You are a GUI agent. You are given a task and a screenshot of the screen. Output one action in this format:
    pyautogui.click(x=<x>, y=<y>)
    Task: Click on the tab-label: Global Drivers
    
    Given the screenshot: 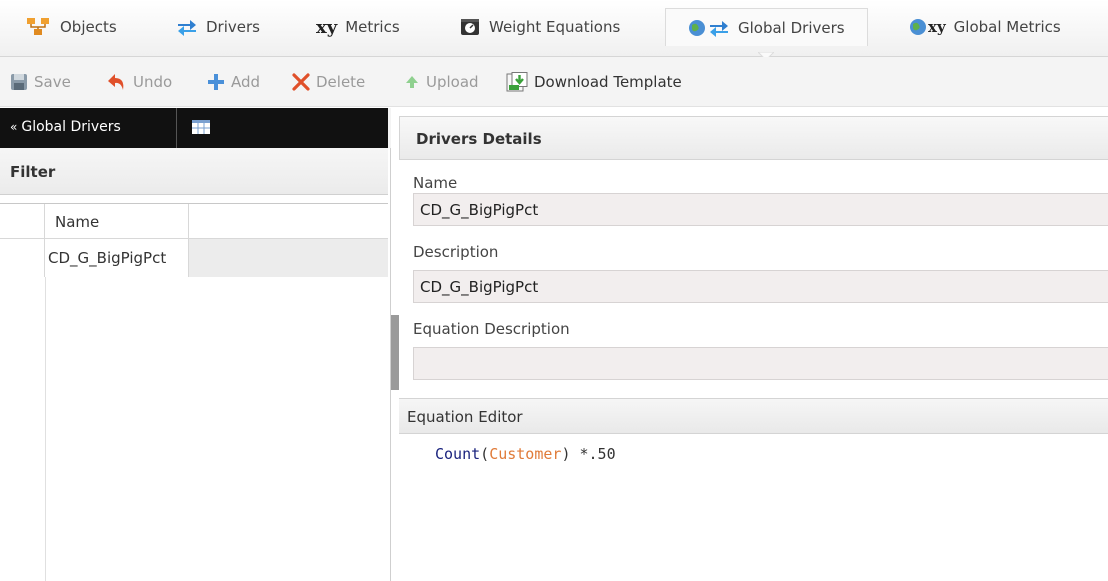 What is the action you would take?
    pyautogui.click(x=791, y=27)
    